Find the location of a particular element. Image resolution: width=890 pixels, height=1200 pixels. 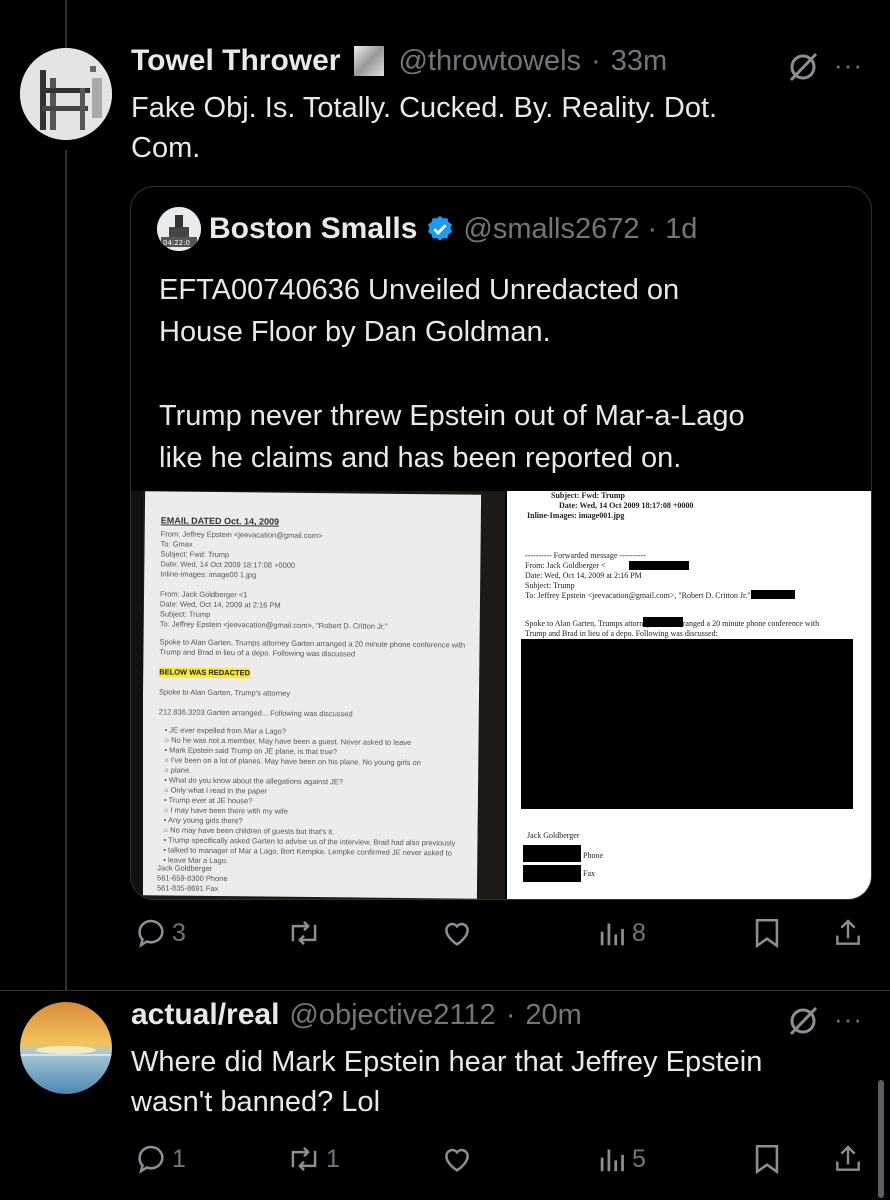

doc-line: Spoke to Alan Garten, Trump's attorney is located at coordinates (224, 692).